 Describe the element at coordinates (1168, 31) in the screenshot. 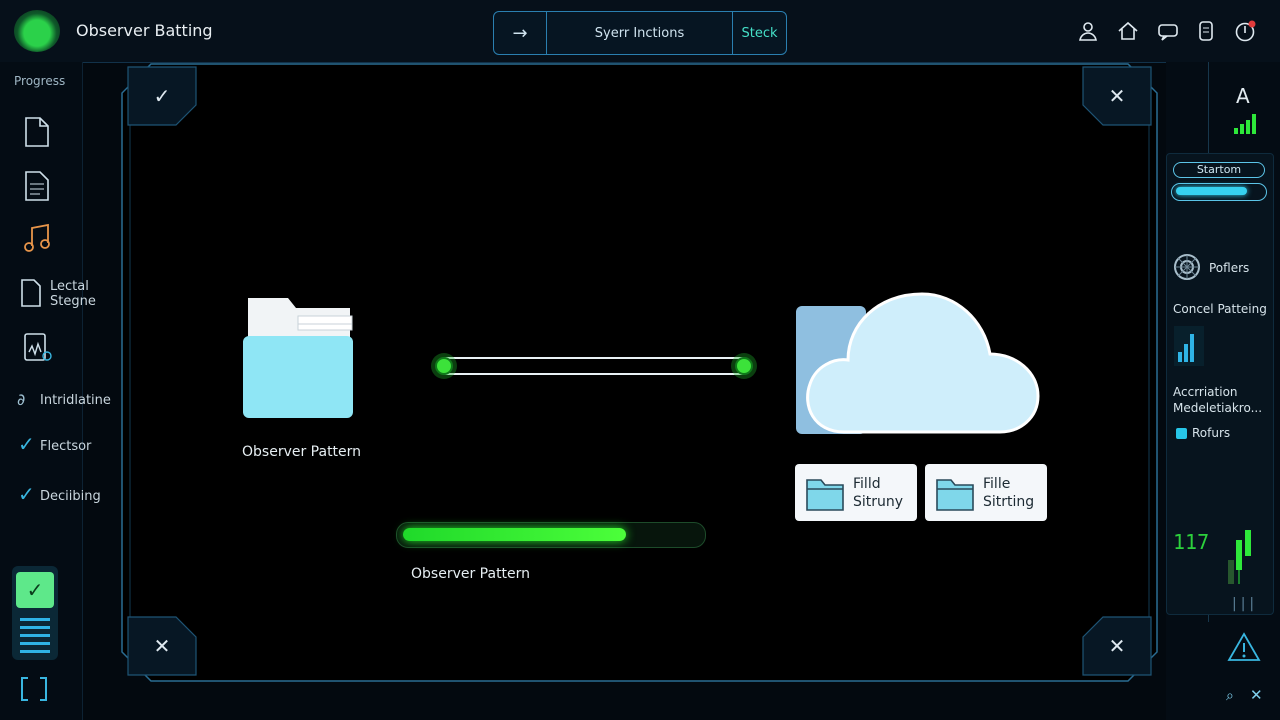

I see `chat-icon` at that location.